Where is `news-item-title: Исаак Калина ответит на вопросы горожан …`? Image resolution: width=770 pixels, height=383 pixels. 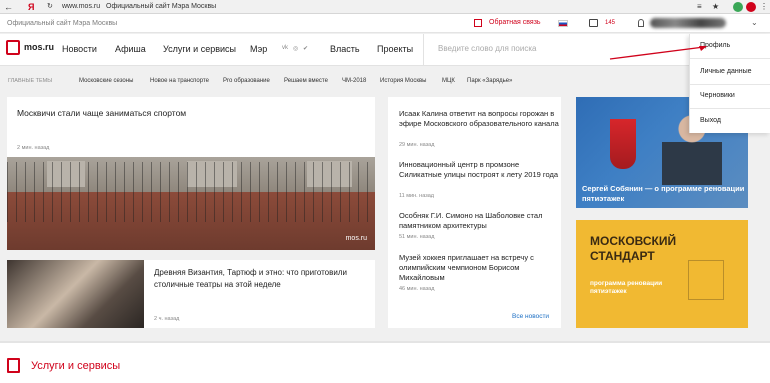 news-item-title: Исаак Калина ответит на вопросы горожан … is located at coordinates (479, 119).